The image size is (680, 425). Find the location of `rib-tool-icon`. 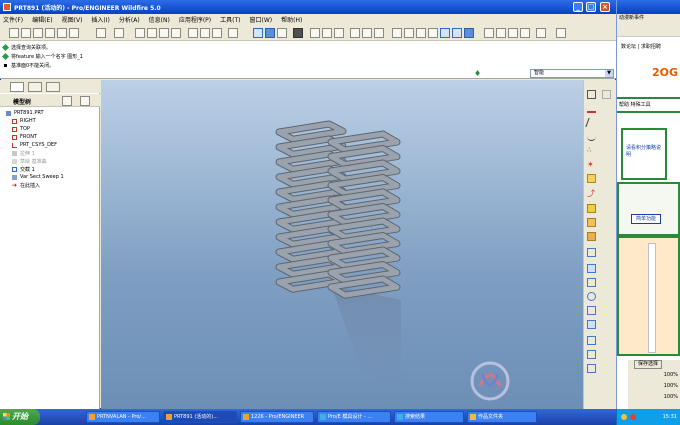

rib-tool-icon is located at coordinates (591, 236).